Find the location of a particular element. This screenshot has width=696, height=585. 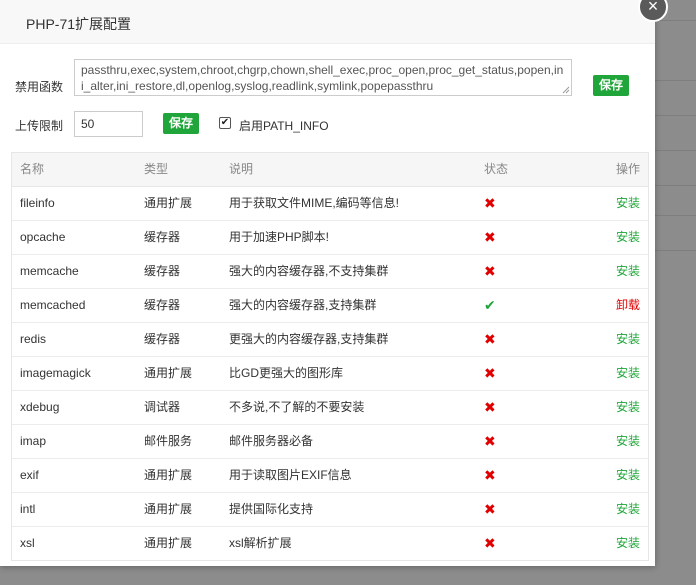

header-desc: 说明 is located at coordinates (241, 169).